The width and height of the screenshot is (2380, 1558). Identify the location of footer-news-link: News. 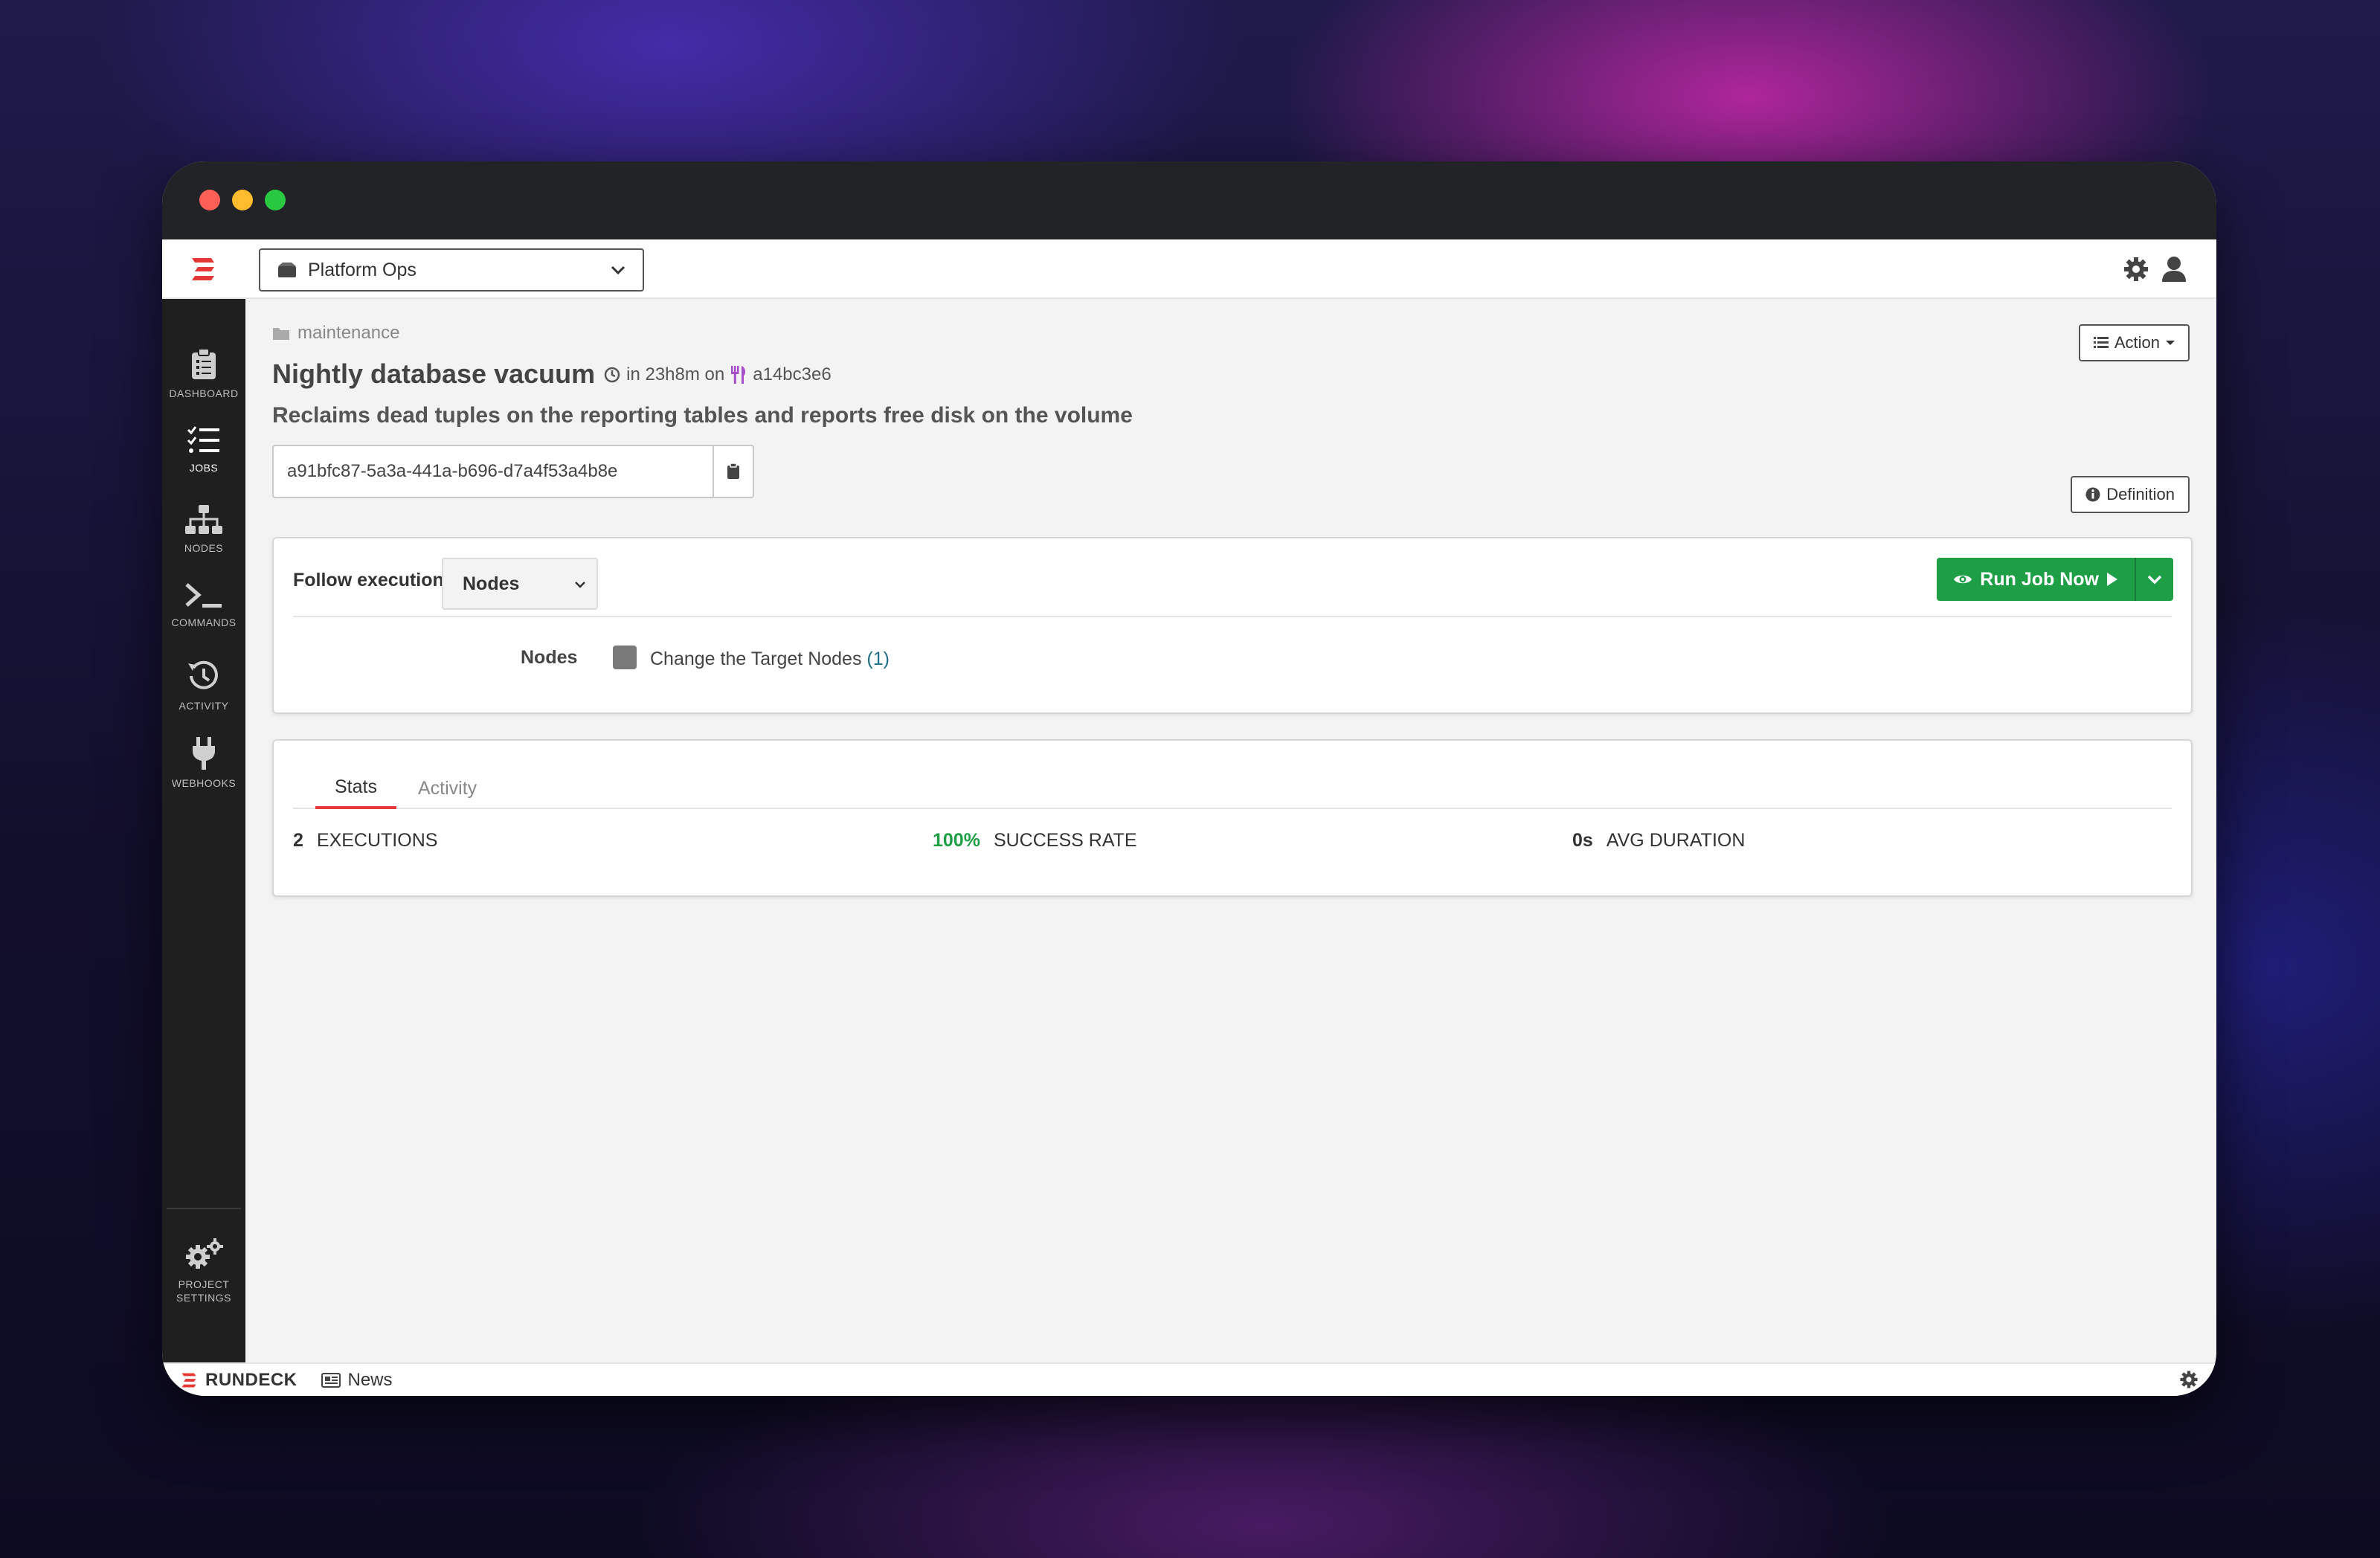
(357, 1381).